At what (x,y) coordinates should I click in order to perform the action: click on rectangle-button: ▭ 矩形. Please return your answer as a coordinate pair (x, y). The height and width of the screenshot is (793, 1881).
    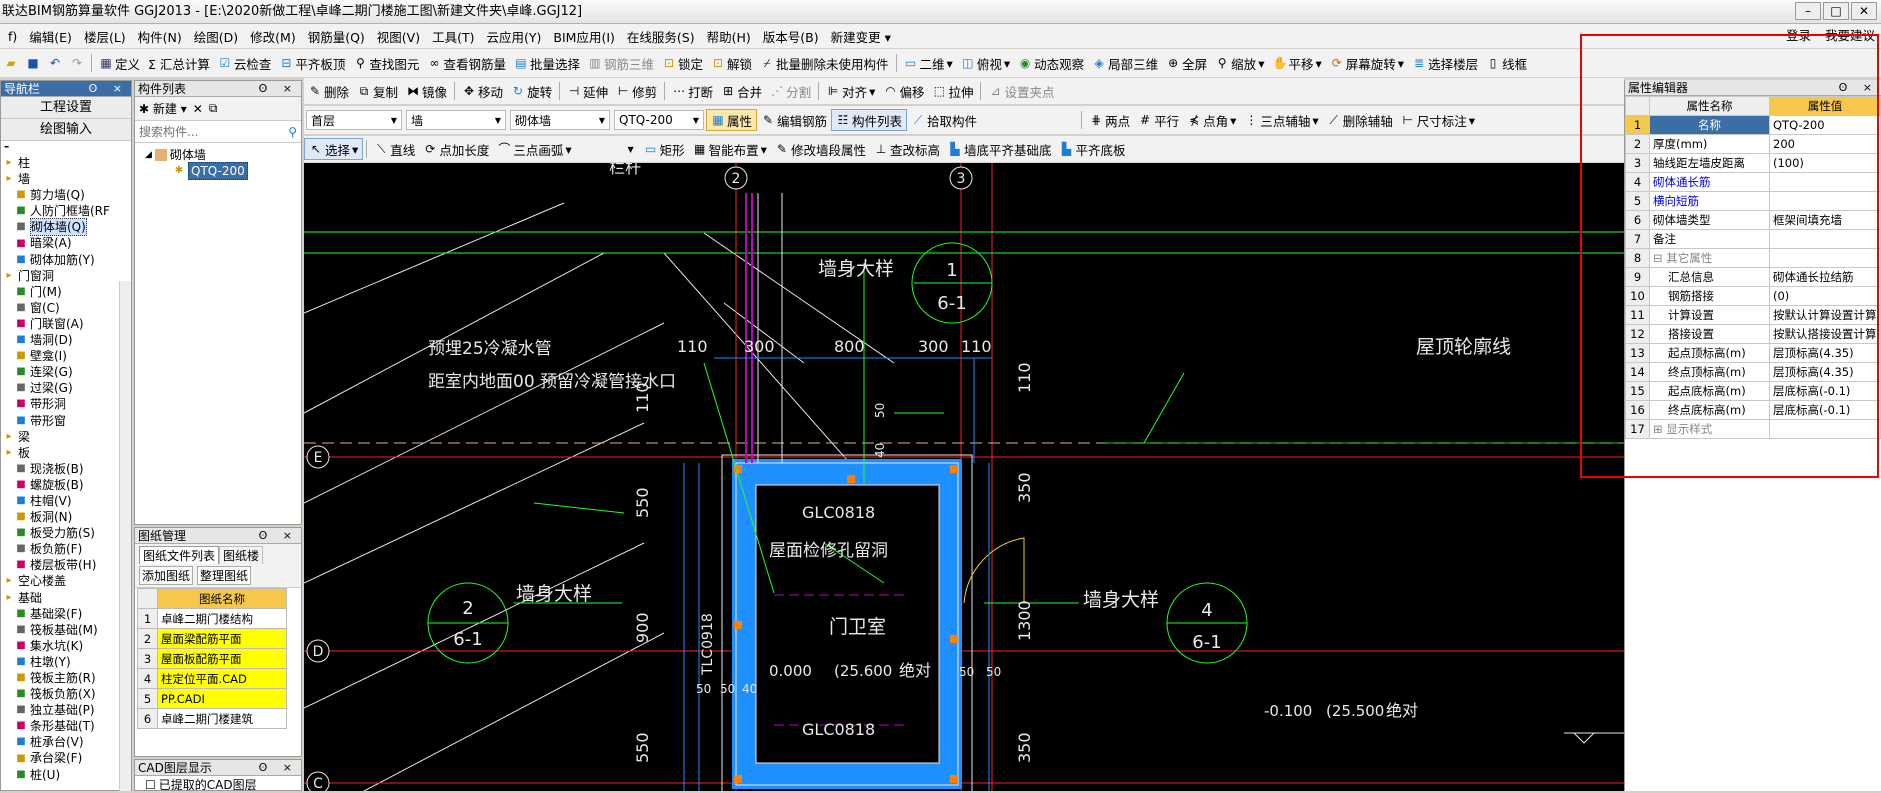
    Looking at the image, I should click on (664, 149).